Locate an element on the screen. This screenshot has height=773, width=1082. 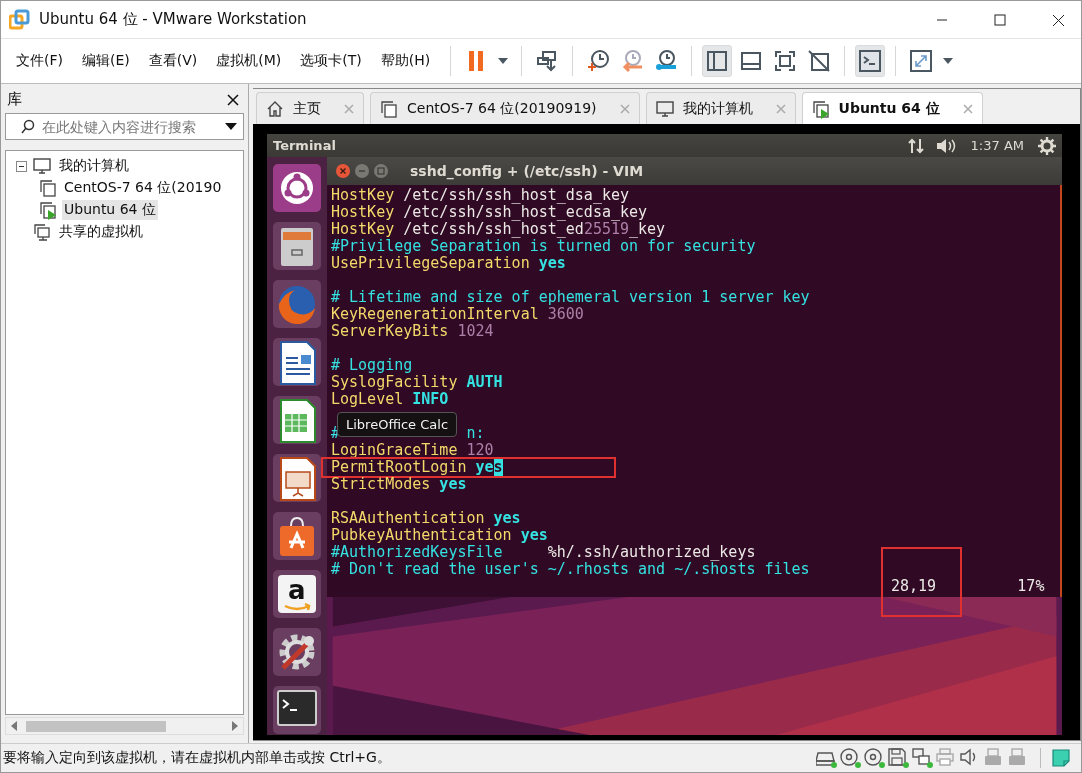
tab: 主页 is located at coordinates (310, 108).